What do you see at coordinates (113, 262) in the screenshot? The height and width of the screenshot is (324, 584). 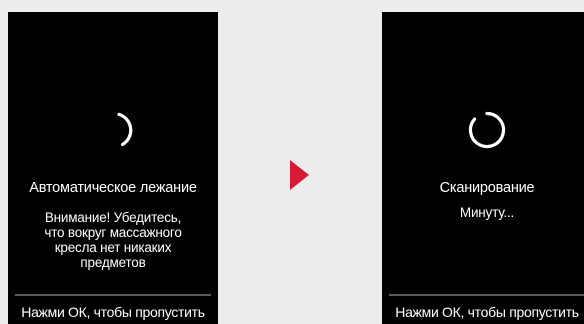 I see `warning-line: предметов` at bounding box center [113, 262].